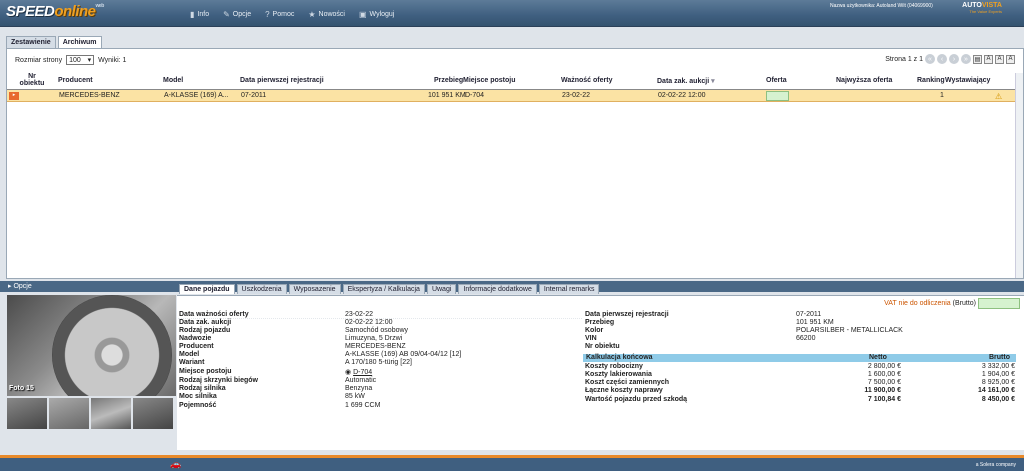 This screenshot has width=1024, height=471. I want to click on location-link: ◉ D-704, so click(358, 372).